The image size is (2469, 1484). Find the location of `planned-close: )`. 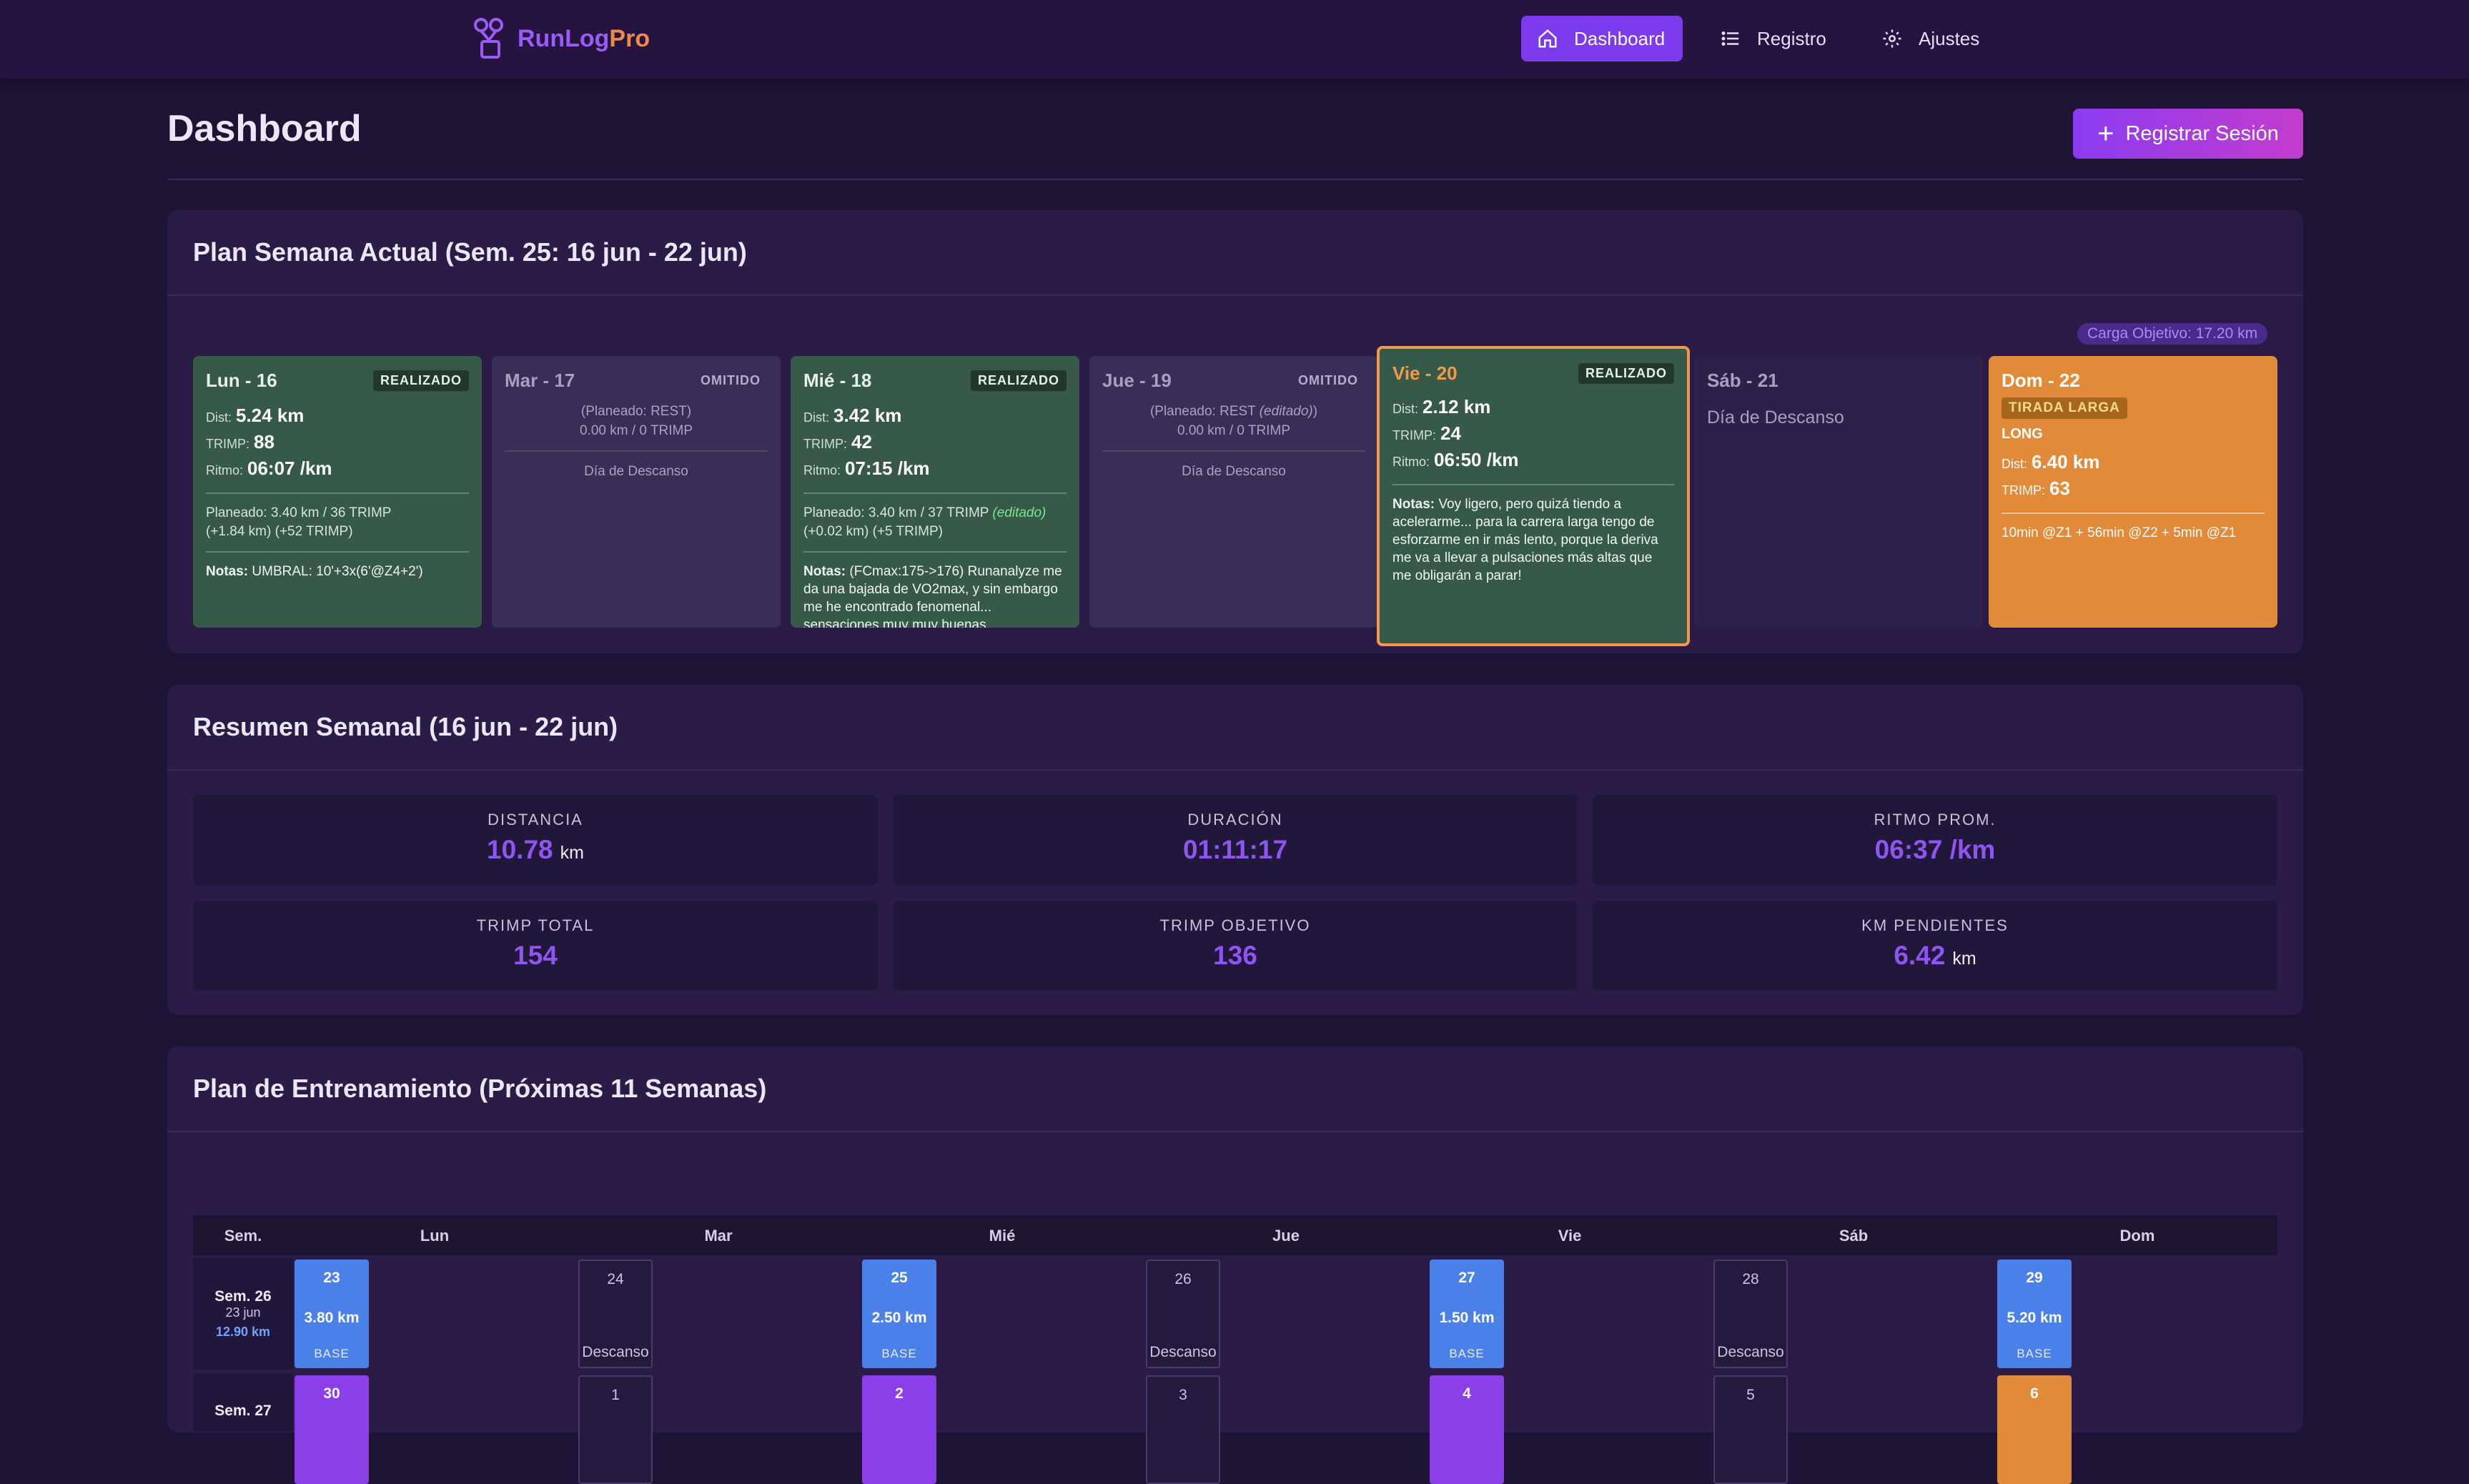

planned-close: ) is located at coordinates (1315, 411).